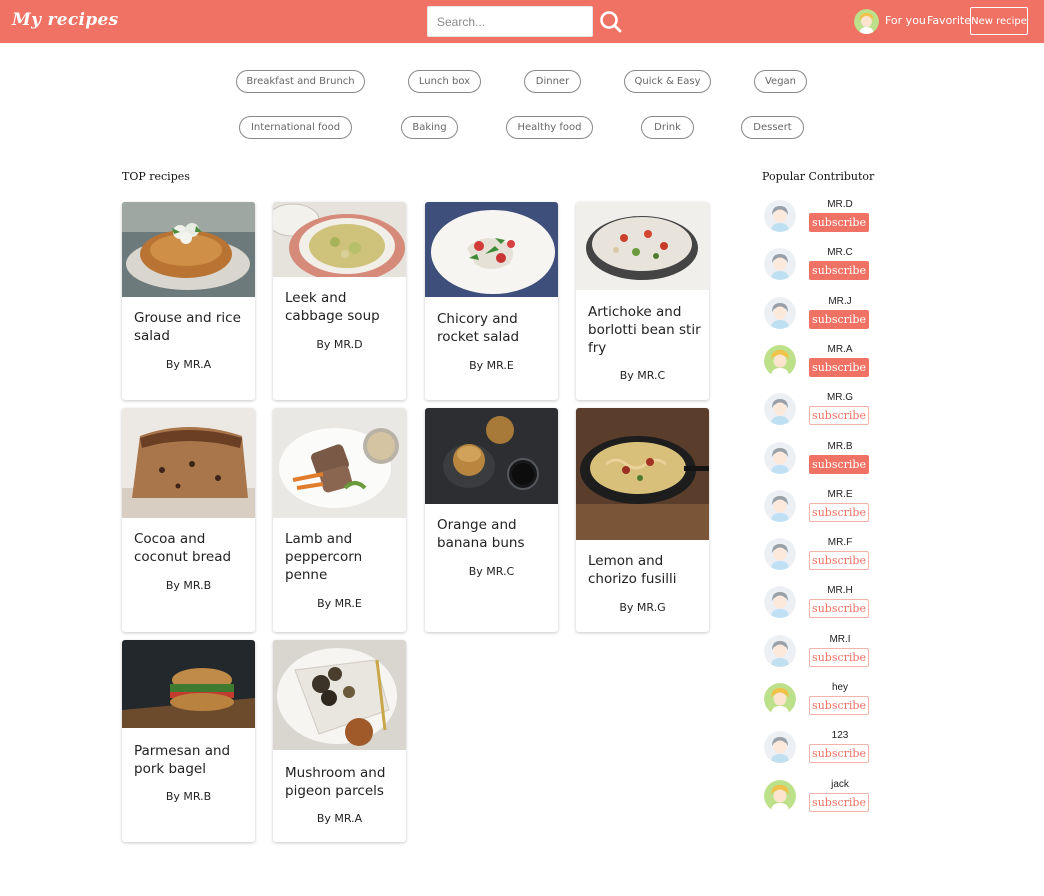 The height and width of the screenshot is (896, 1044). What do you see at coordinates (339, 818) in the screenshot?
I see `recipe-author: By MR.A` at bounding box center [339, 818].